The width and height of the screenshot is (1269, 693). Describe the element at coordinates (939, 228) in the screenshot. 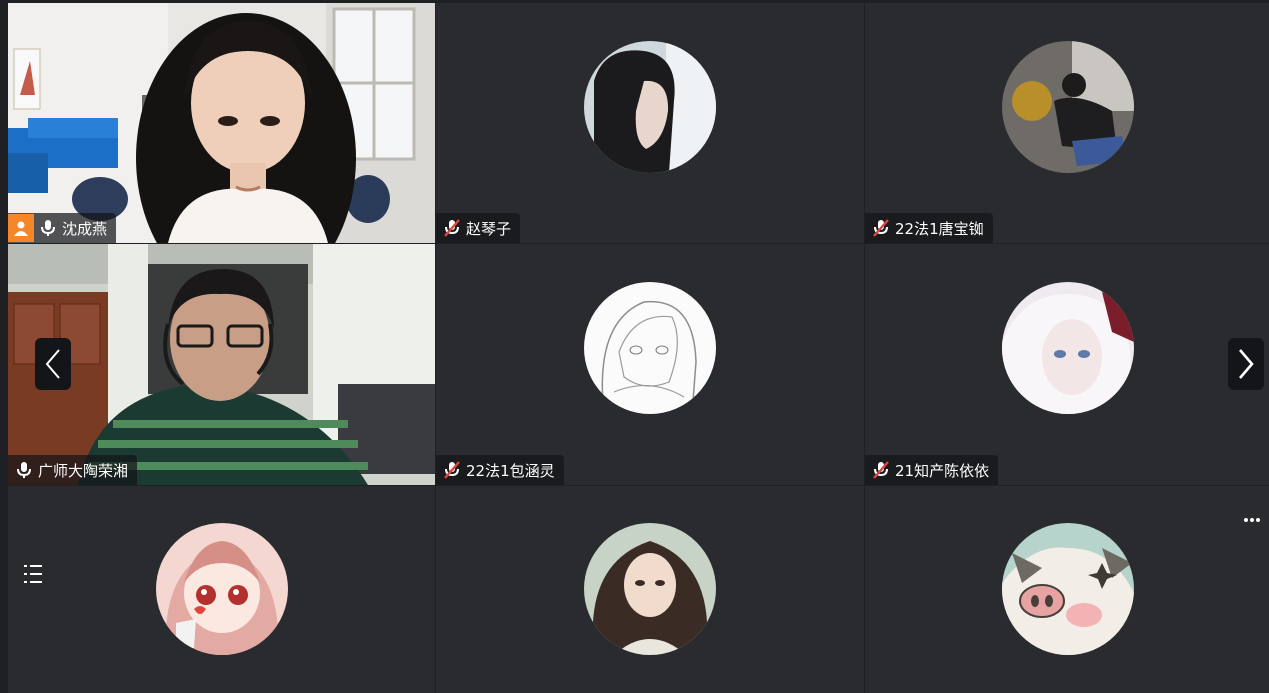

I see `participant-name: 22法1唐宝铷` at that location.